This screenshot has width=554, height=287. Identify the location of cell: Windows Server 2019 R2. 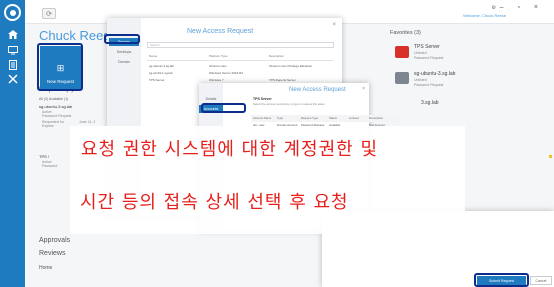
(226, 73).